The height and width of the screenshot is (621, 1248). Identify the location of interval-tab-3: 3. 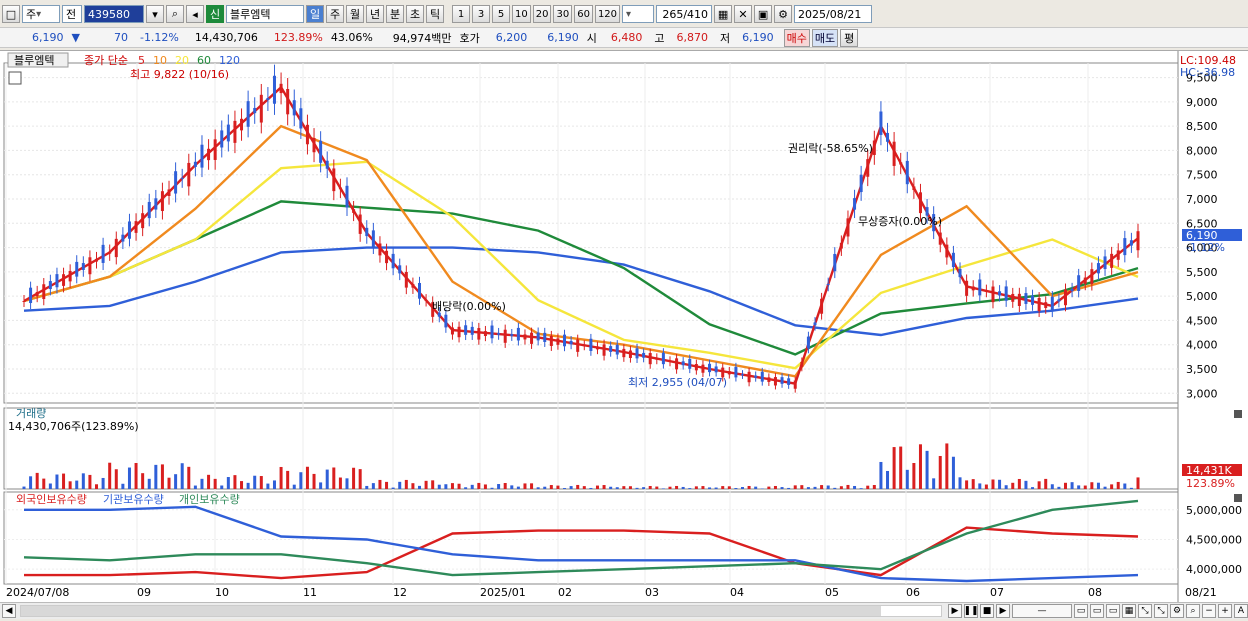
(481, 14).